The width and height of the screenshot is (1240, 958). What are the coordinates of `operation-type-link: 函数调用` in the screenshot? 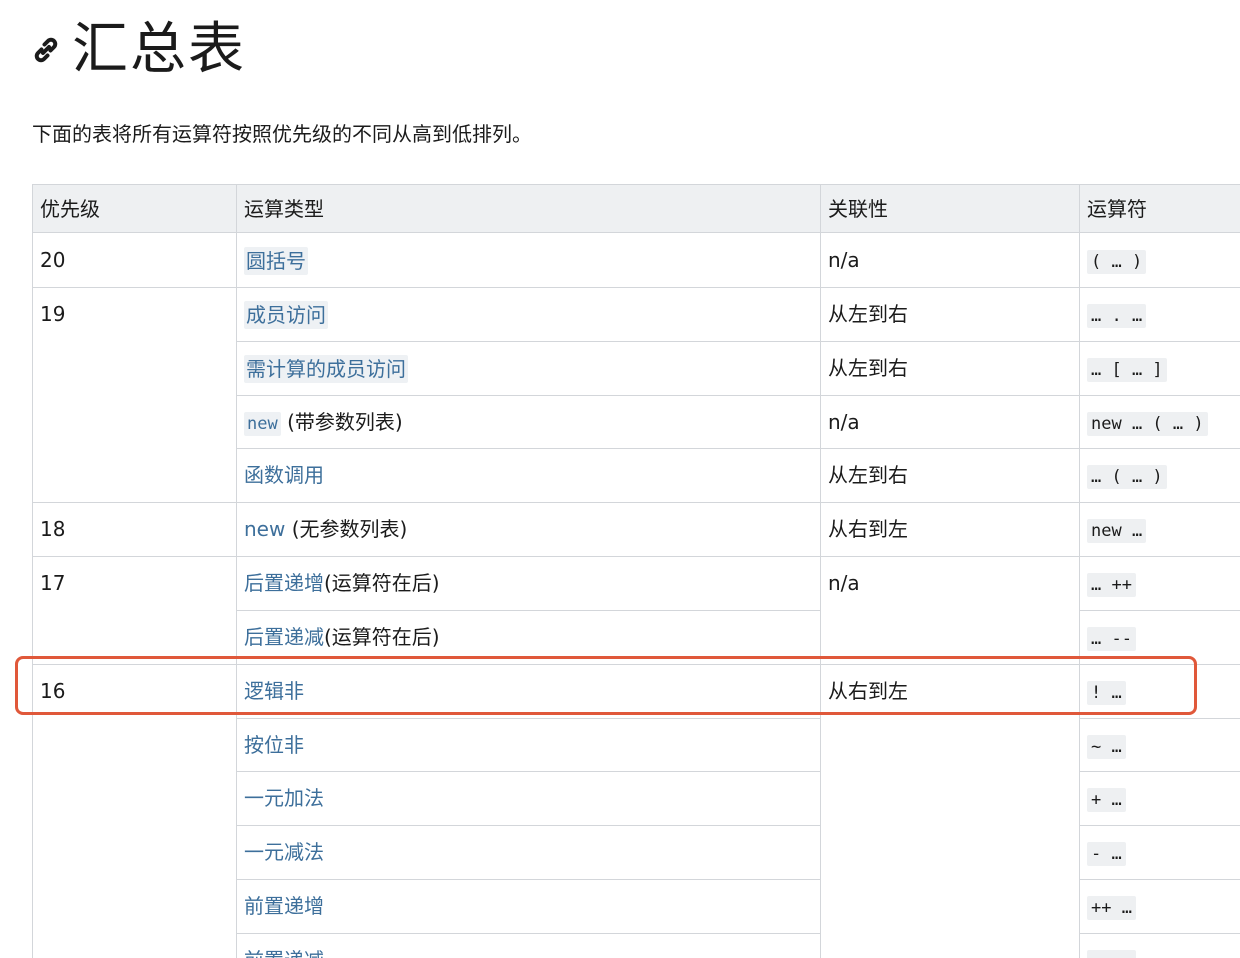 It's located at (284, 475).